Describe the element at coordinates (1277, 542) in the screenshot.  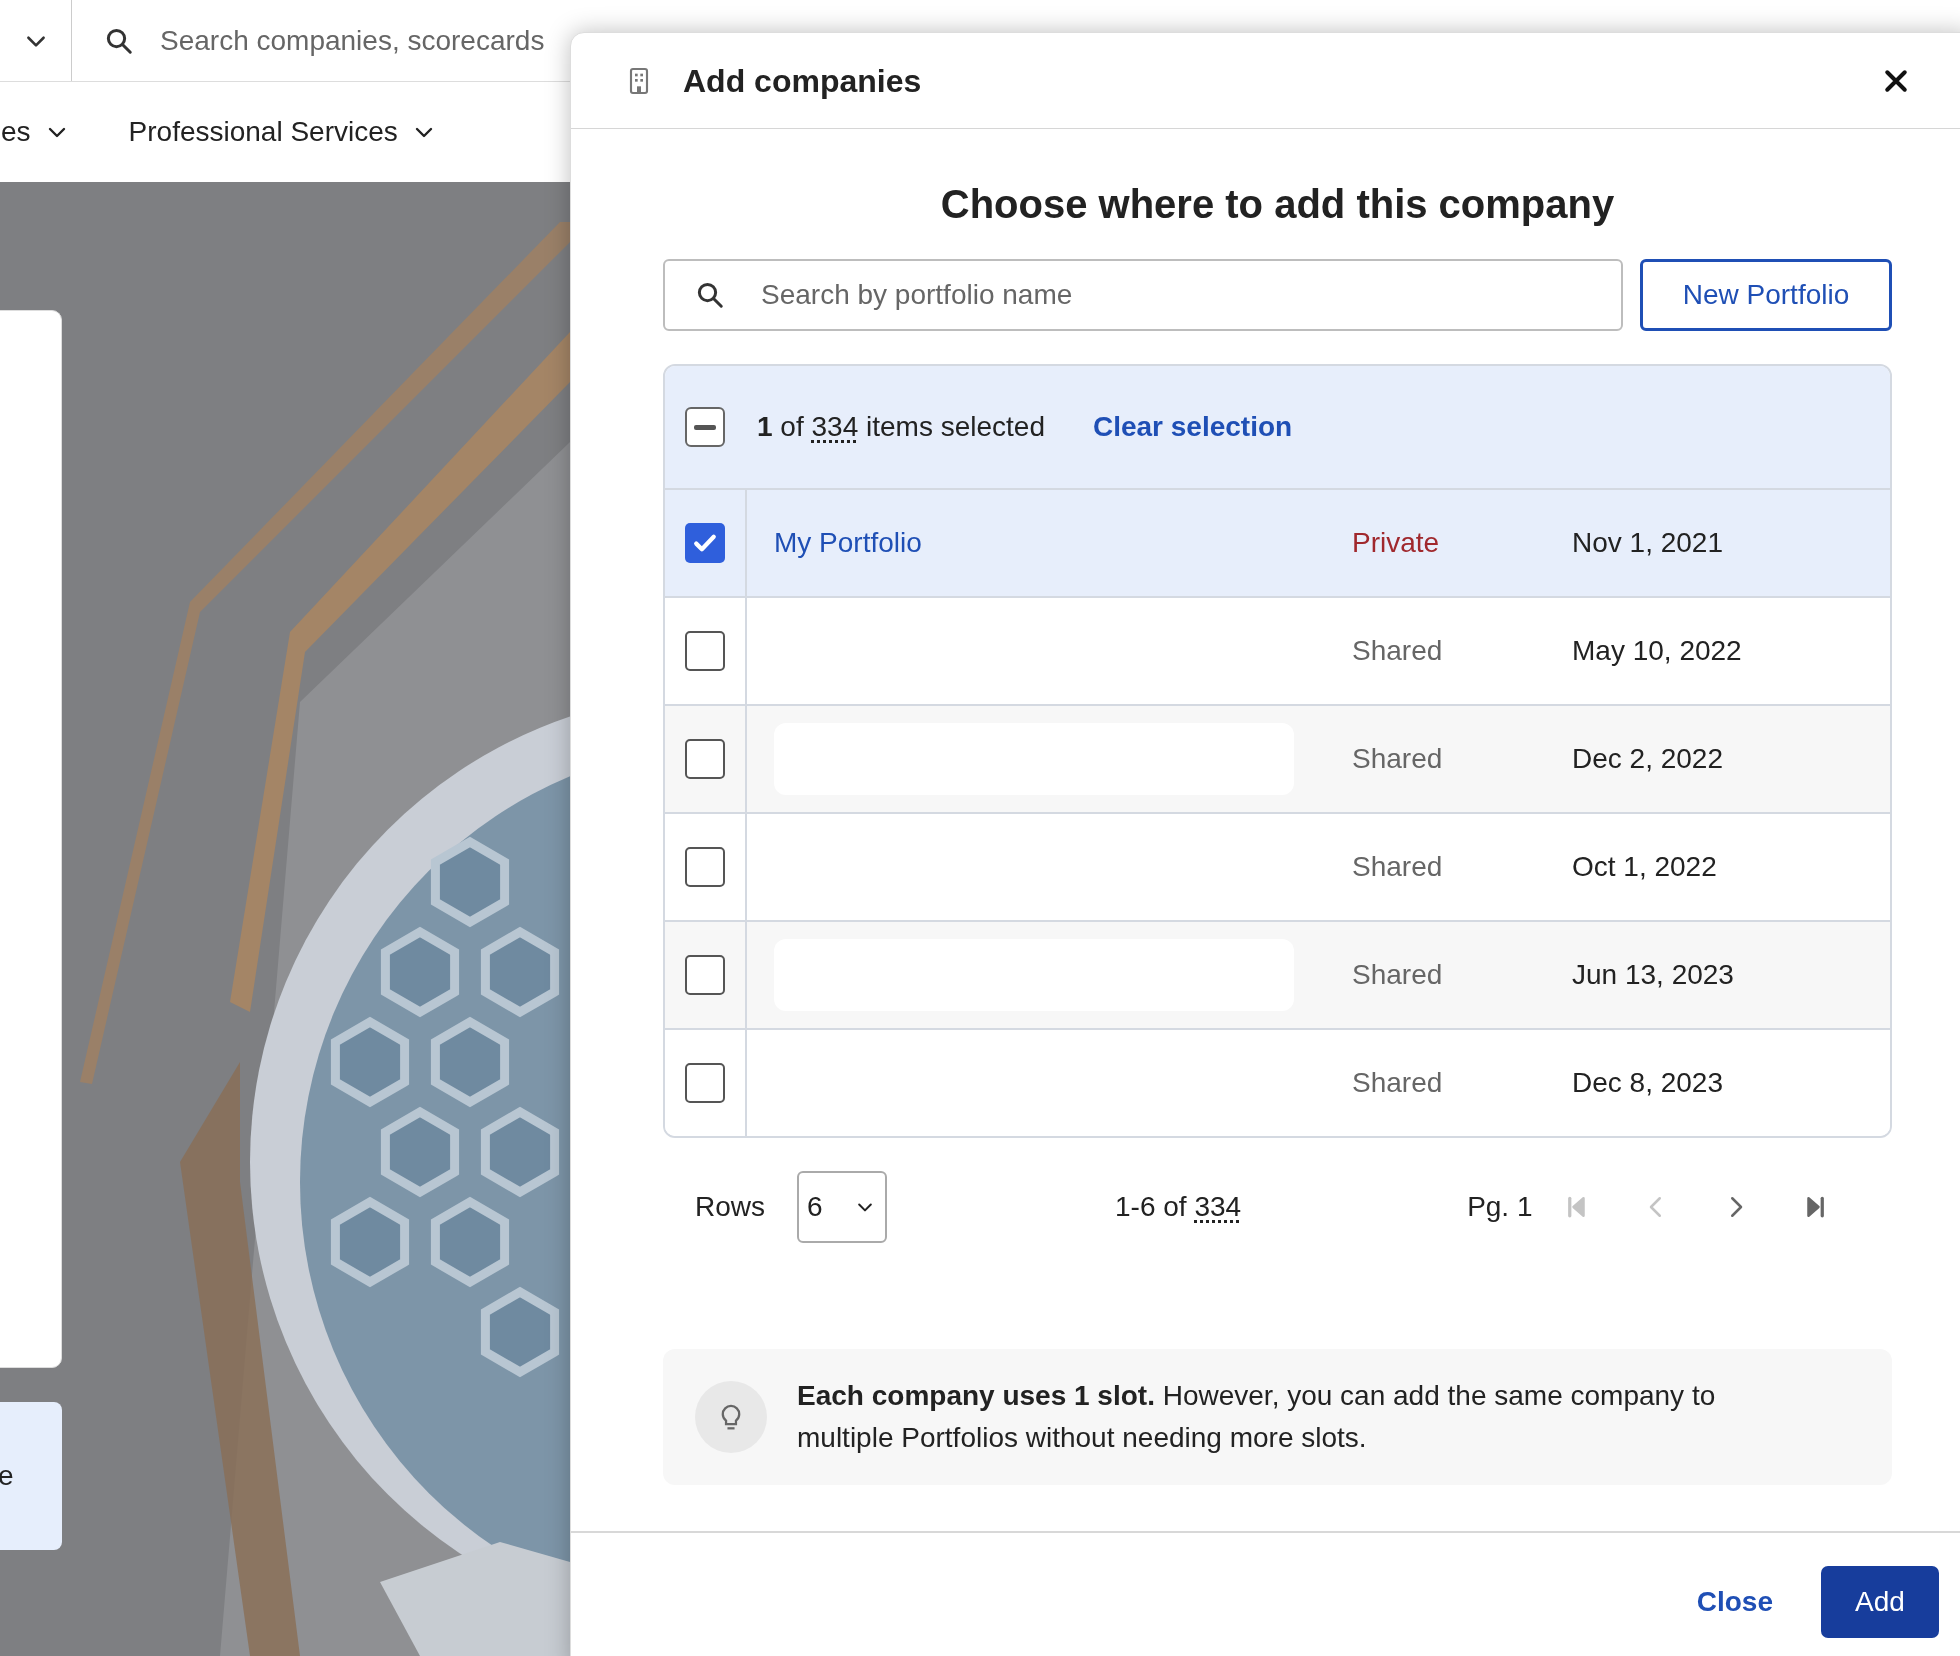
I see `table-row: My Portfolio Private Nov 1, 2021` at that location.